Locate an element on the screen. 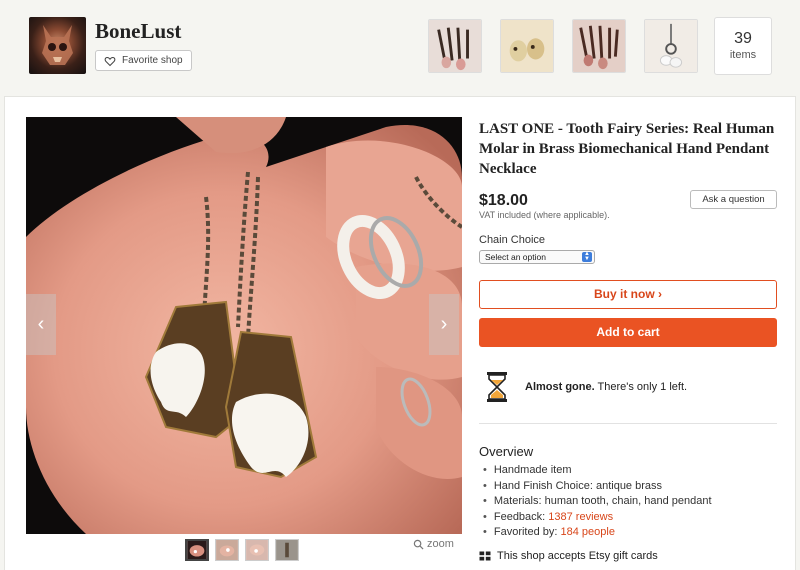 Image resolution: width=800 pixels, height=570 pixels. gift-card-note: This shop accepts Etsy gift cards is located at coordinates (568, 556).